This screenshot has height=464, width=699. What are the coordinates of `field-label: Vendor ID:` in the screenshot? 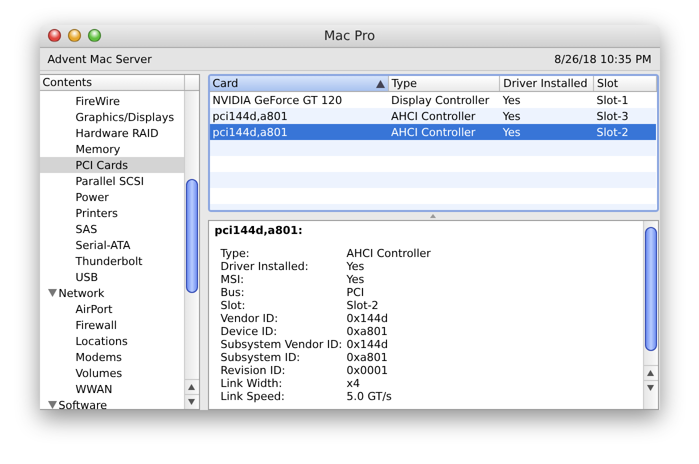 It's located at (250, 318).